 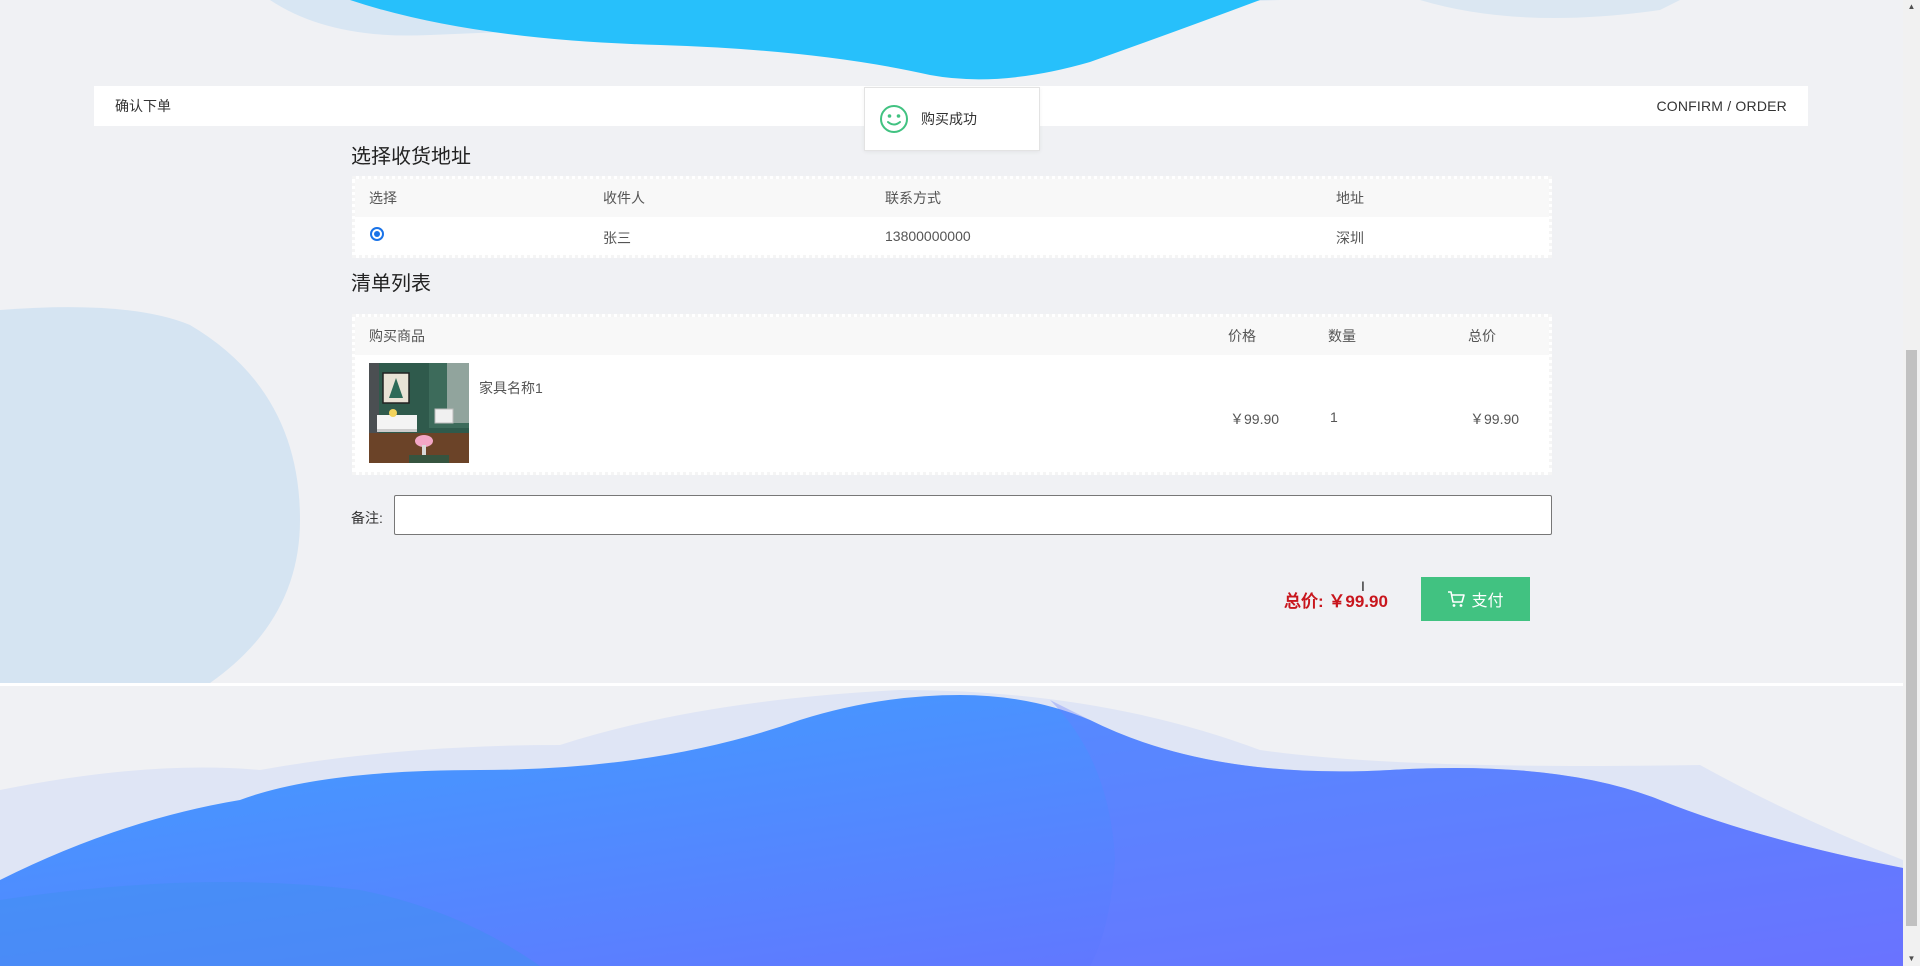 What do you see at coordinates (952, 336) in the screenshot?
I see `list-table-header: 购买商品 价格 数量 总价` at bounding box center [952, 336].